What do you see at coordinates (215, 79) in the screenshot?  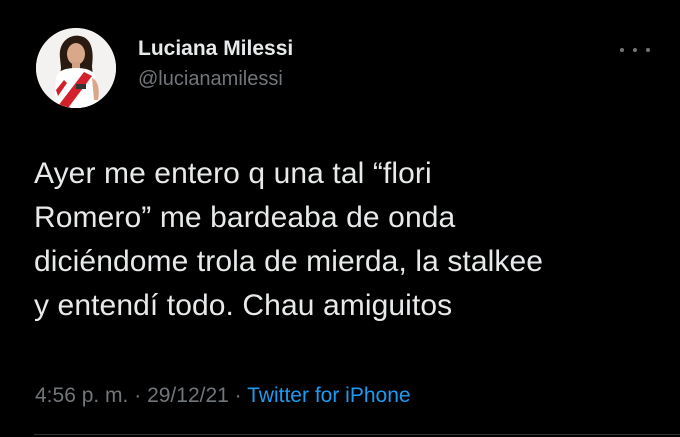 I see `author-handle: @lucianamilessi` at bounding box center [215, 79].